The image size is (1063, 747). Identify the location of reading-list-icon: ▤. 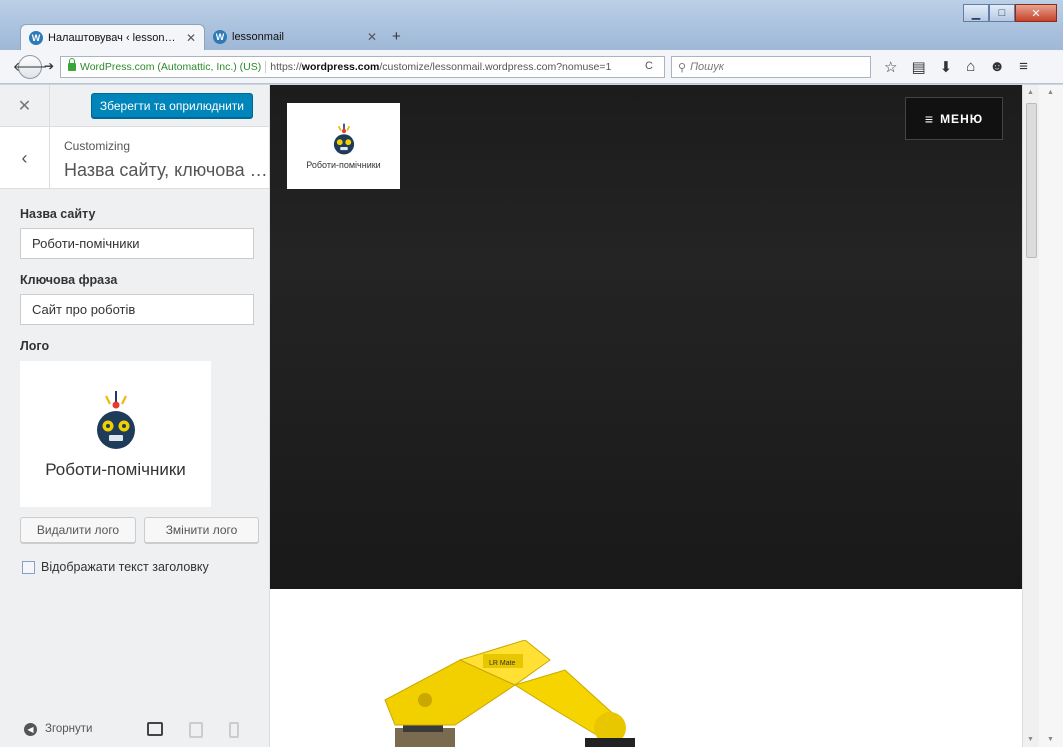
(918, 67).